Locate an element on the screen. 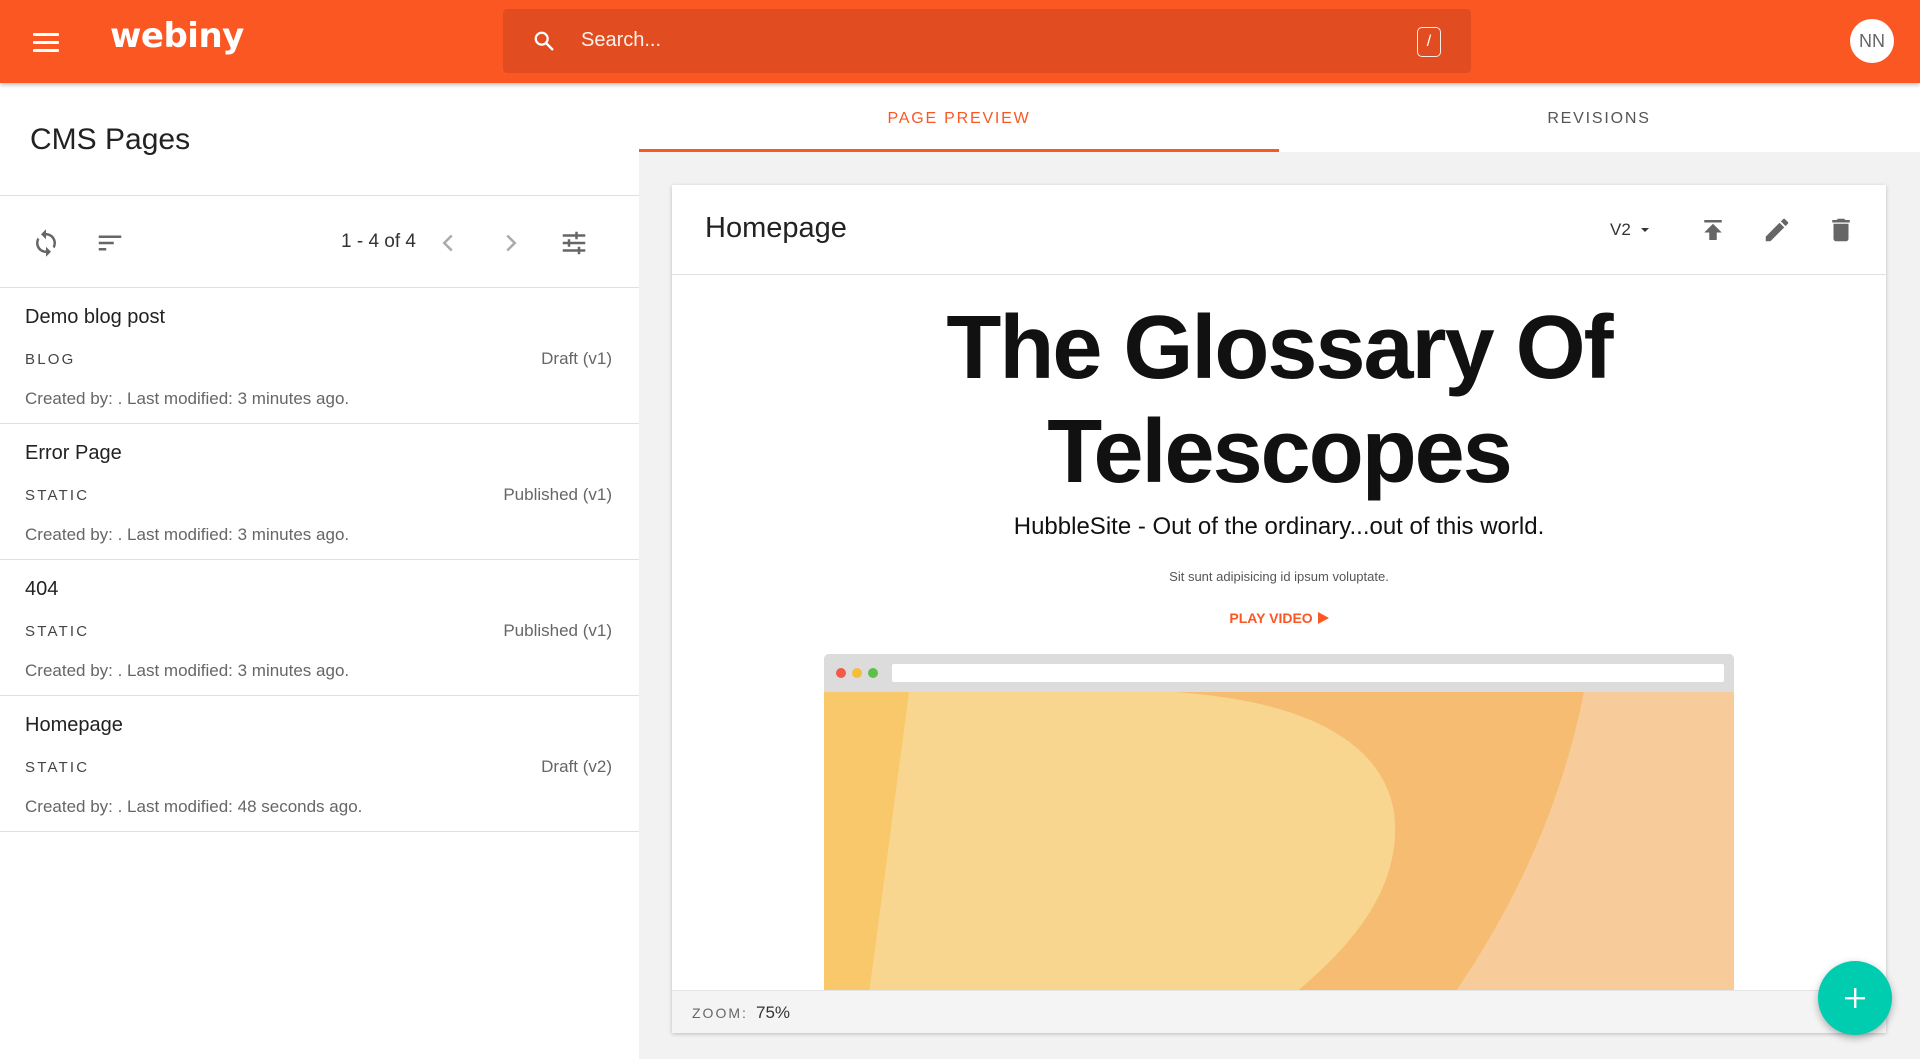 This screenshot has height=1059, width=1920. page-status: Draft (v1) is located at coordinates (576, 358).